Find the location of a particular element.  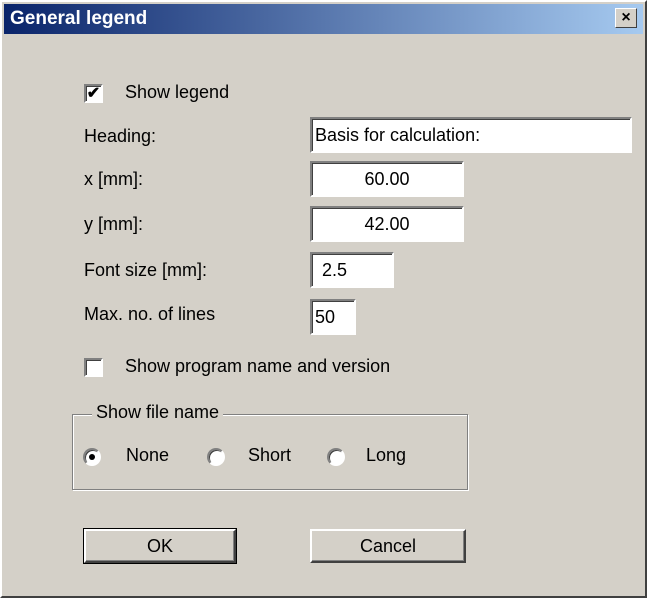

cancel-button: Cancel is located at coordinates (388, 546).